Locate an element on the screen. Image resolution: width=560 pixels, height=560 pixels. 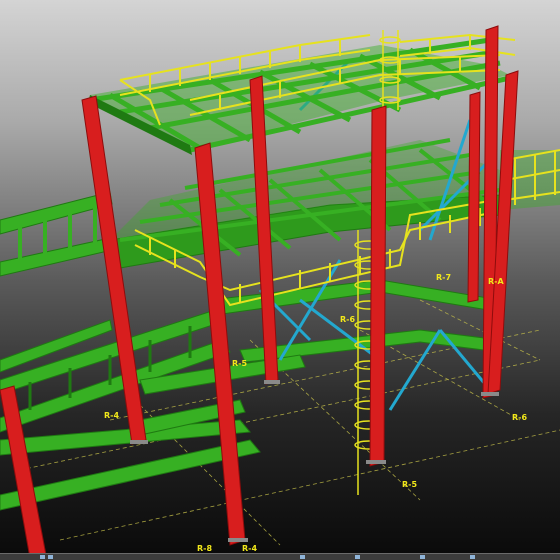
grid-label-r4-left: R-4 is located at coordinates (112, 415).